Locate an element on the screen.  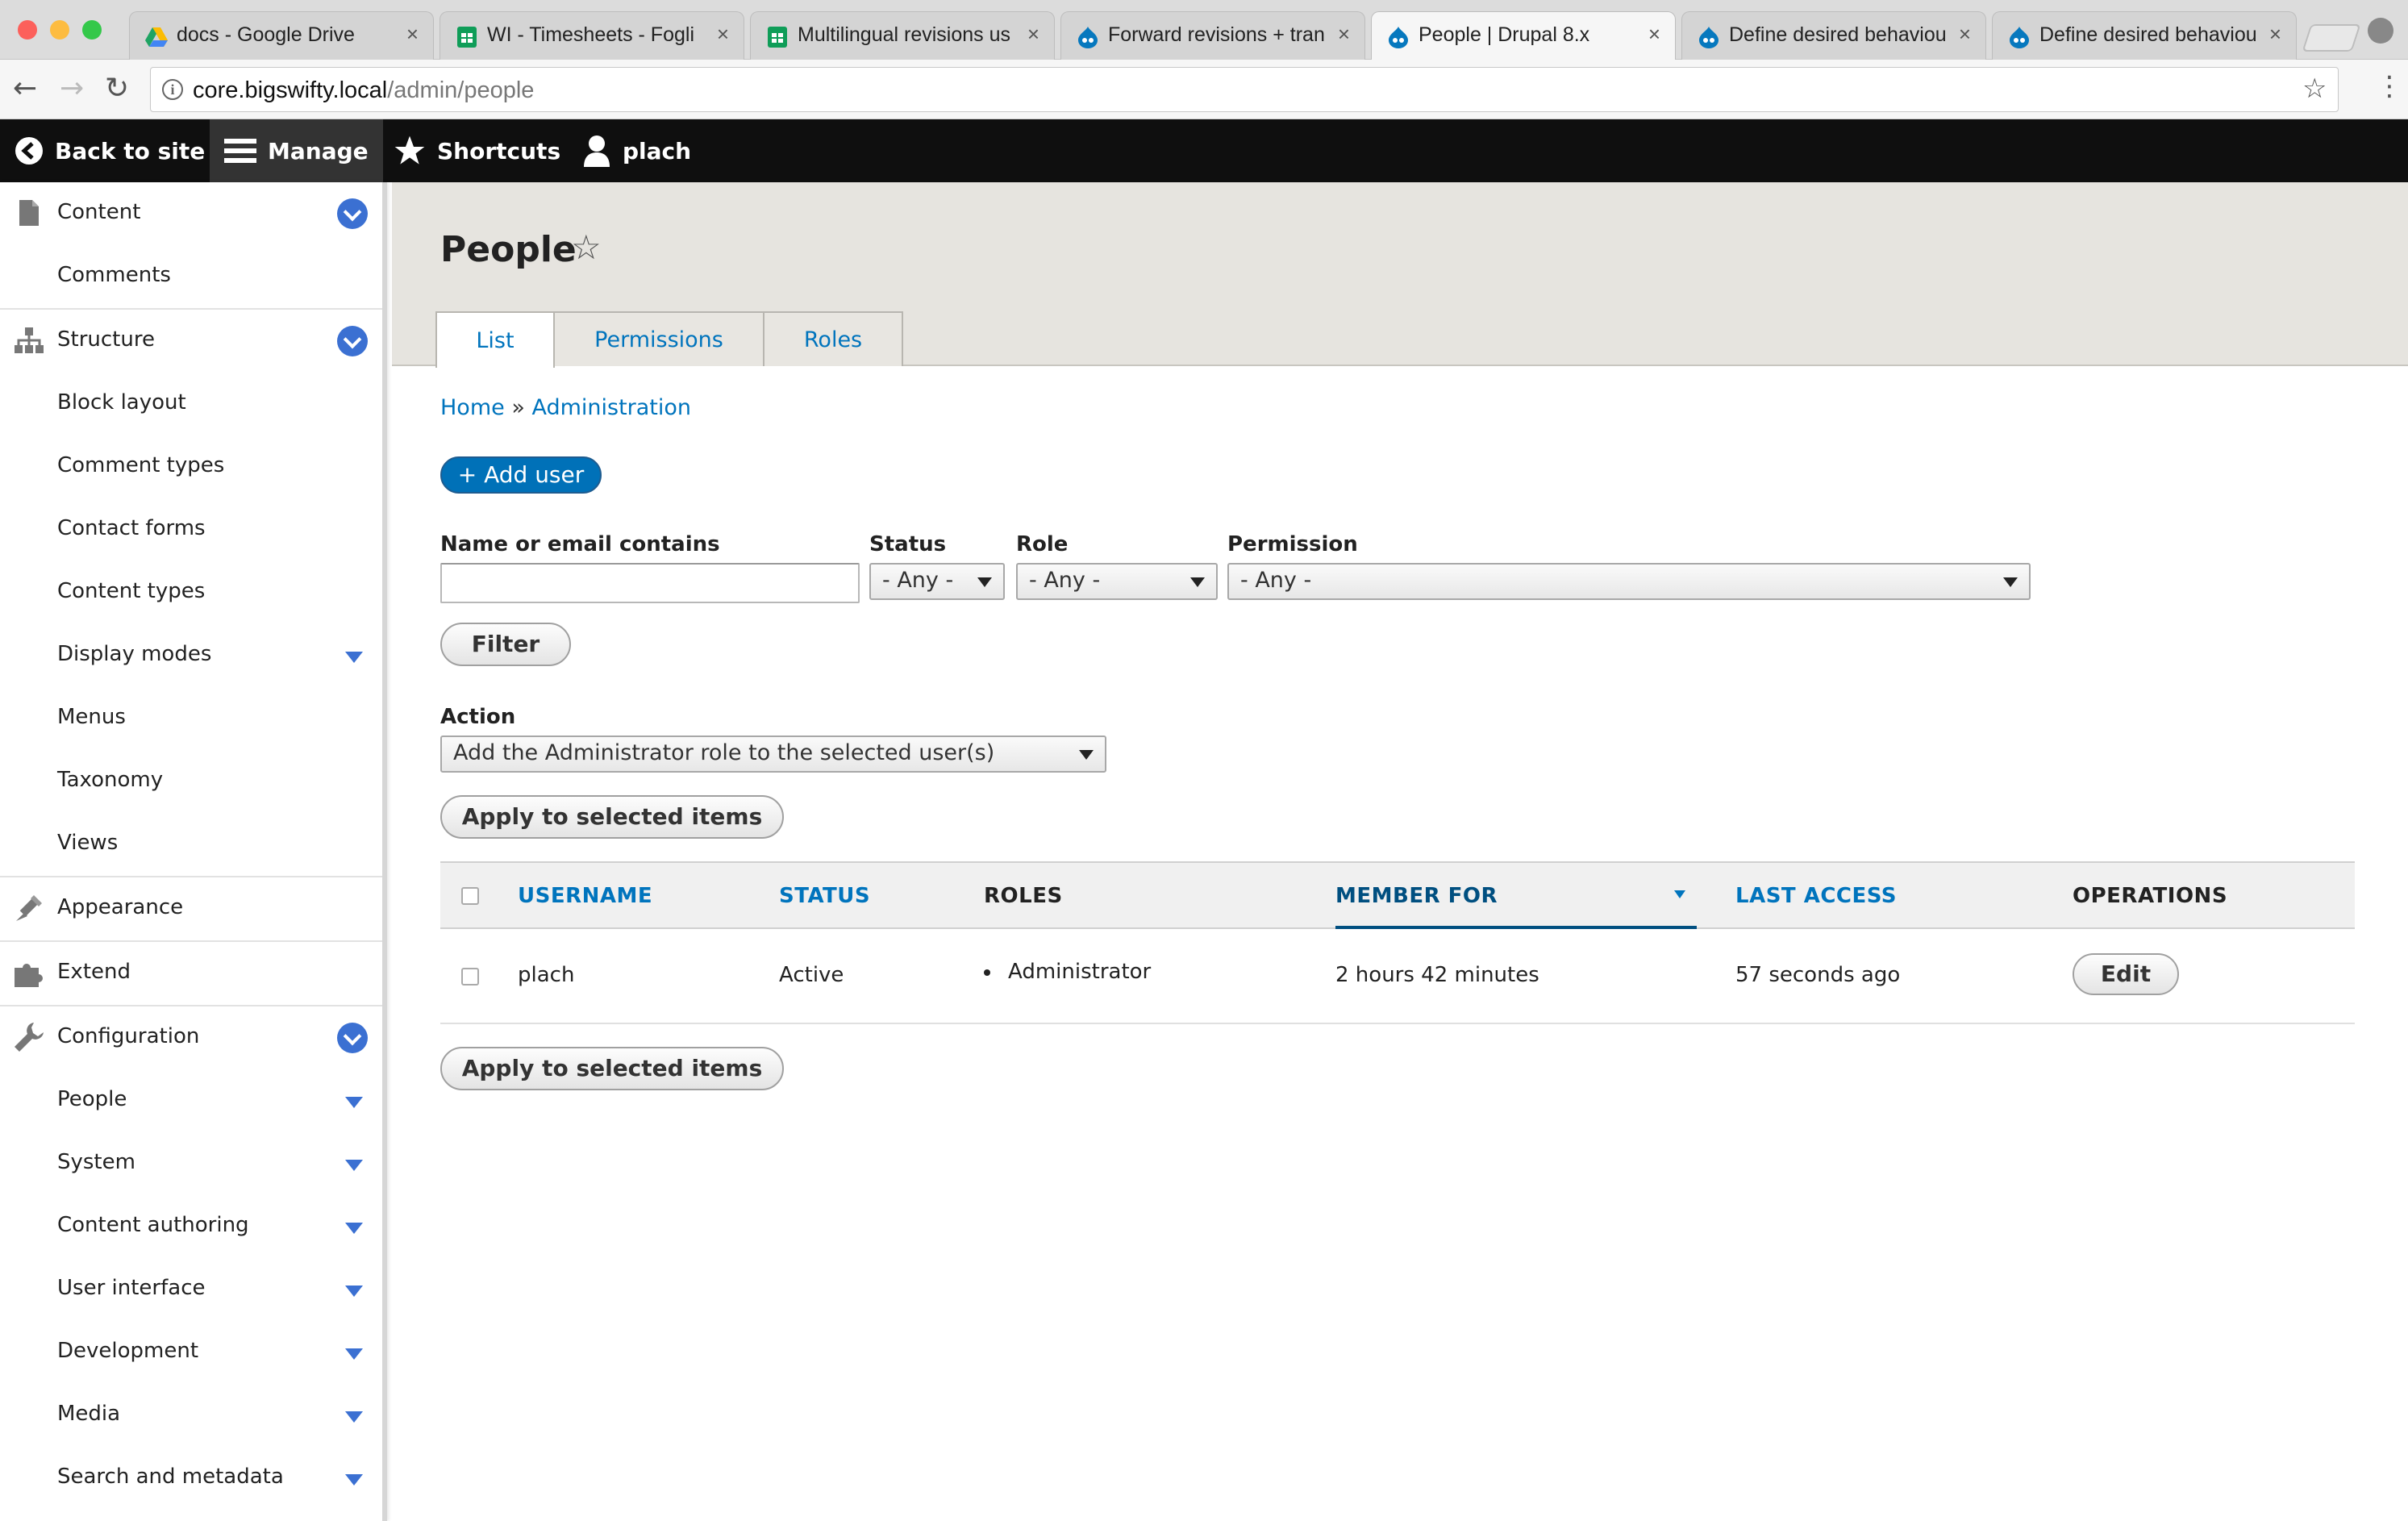
address-bar: i core.bigswifty.local/admin/people ☆ is located at coordinates (1244, 89).